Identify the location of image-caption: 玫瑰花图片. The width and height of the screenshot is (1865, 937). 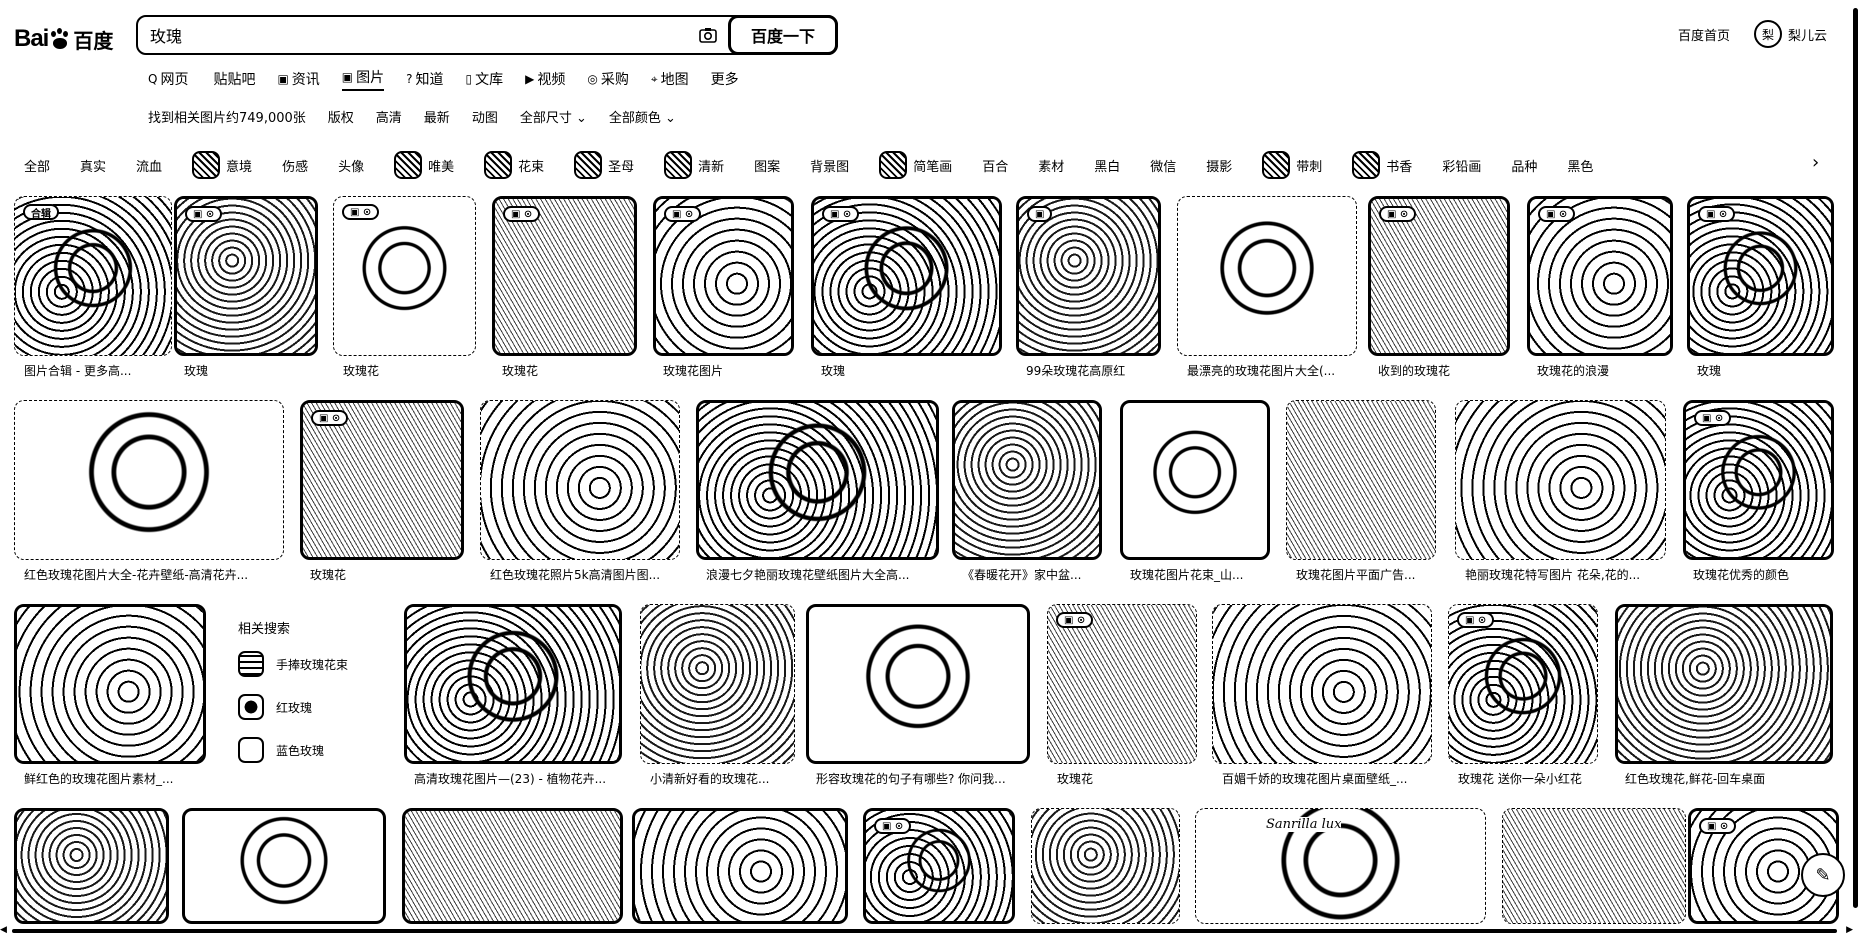
(730, 370).